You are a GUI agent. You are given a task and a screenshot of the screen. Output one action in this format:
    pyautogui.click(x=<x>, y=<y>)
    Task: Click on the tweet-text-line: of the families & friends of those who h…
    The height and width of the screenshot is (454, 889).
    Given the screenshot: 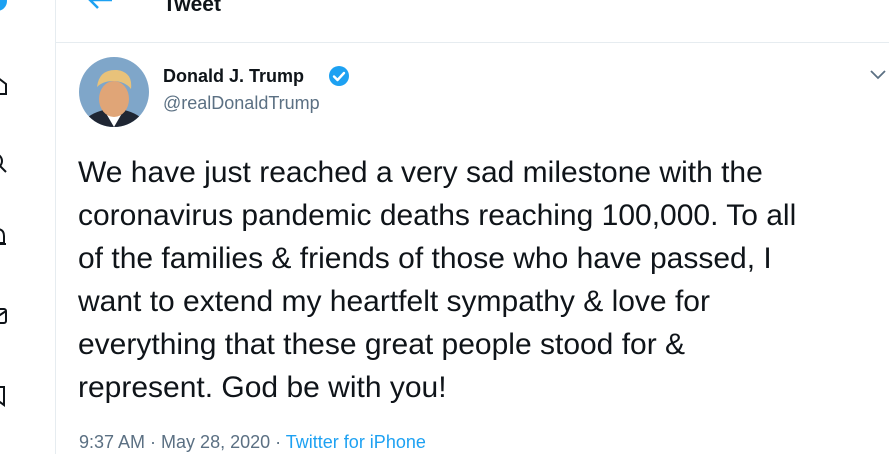 What is the action you would take?
    pyautogui.click(x=425, y=258)
    